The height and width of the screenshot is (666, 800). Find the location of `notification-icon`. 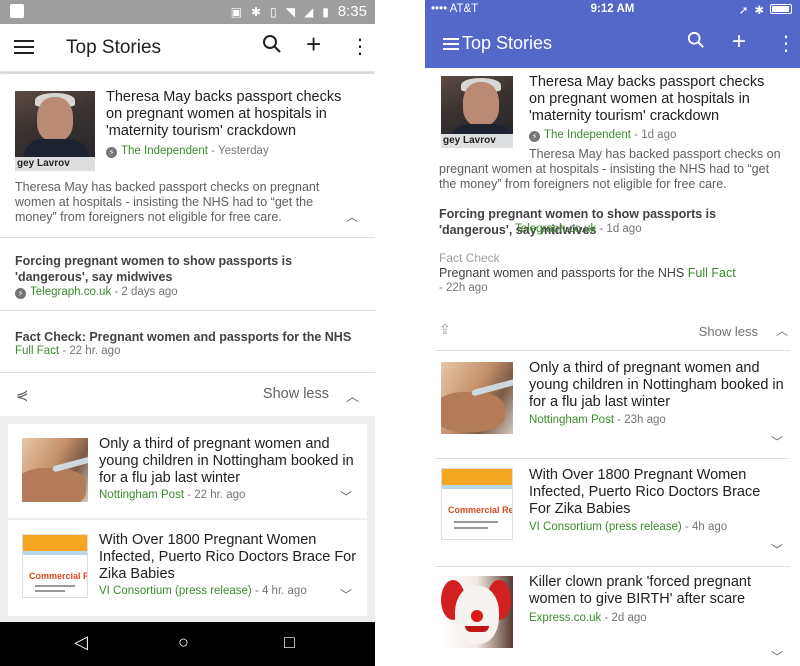

notification-icon is located at coordinates (17, 11).